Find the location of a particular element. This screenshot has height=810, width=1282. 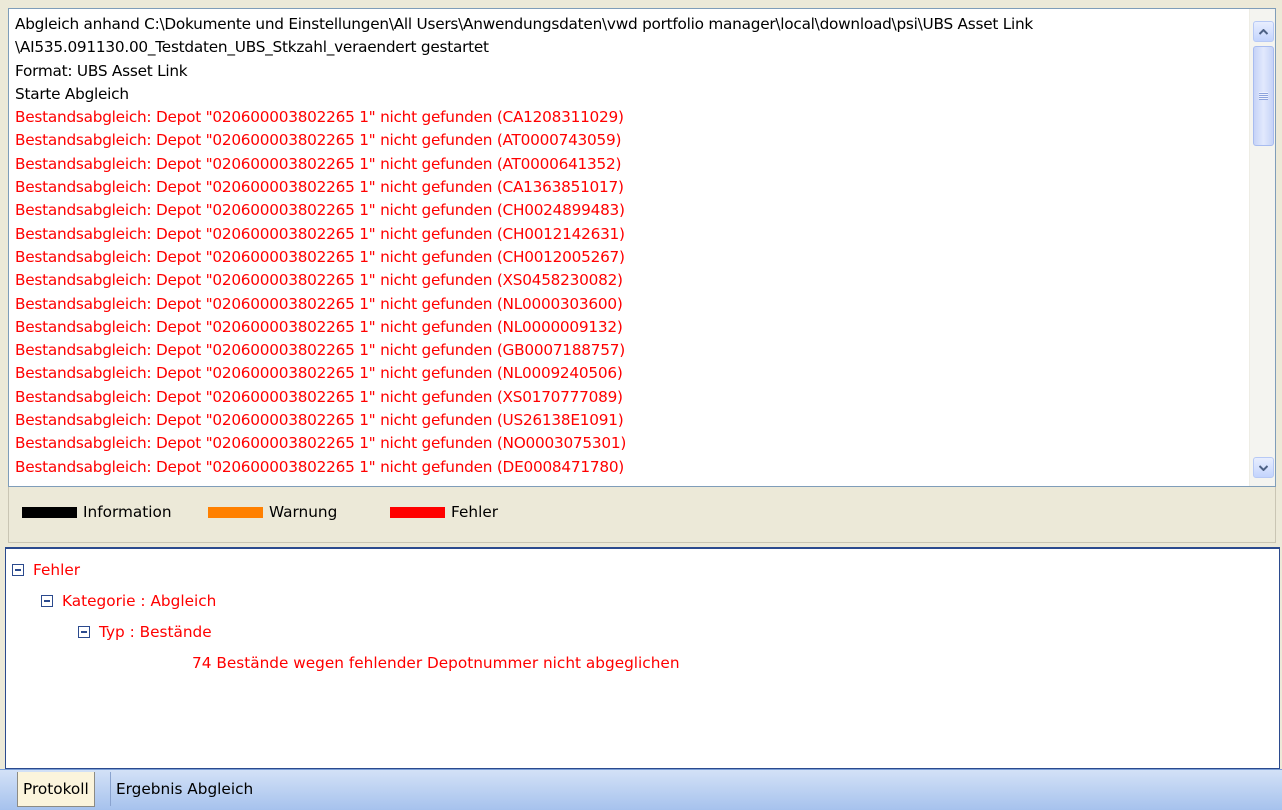

legend-item-information: Information is located at coordinates (97, 512).